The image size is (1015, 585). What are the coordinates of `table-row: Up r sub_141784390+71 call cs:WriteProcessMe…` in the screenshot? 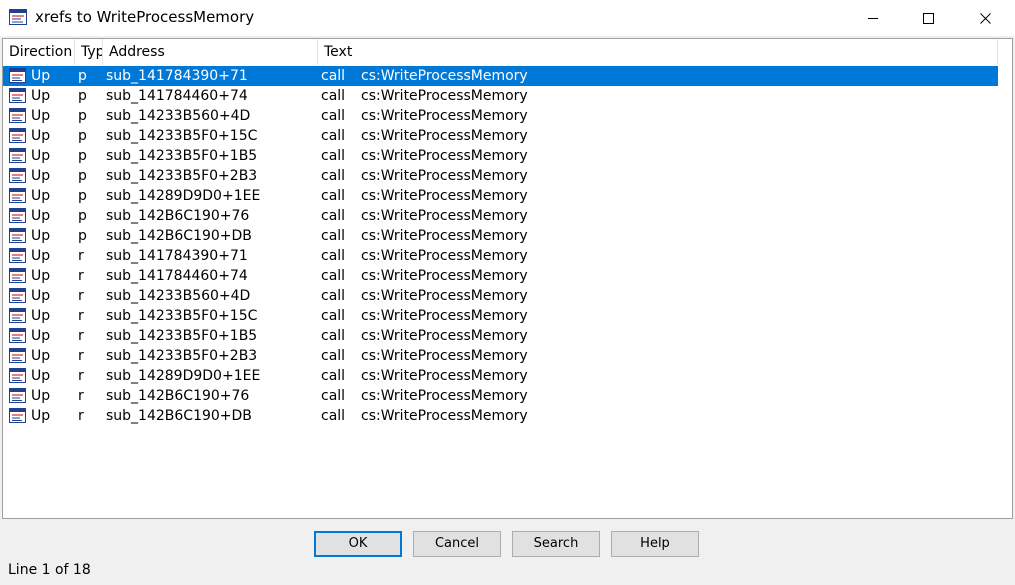 It's located at (500, 256).